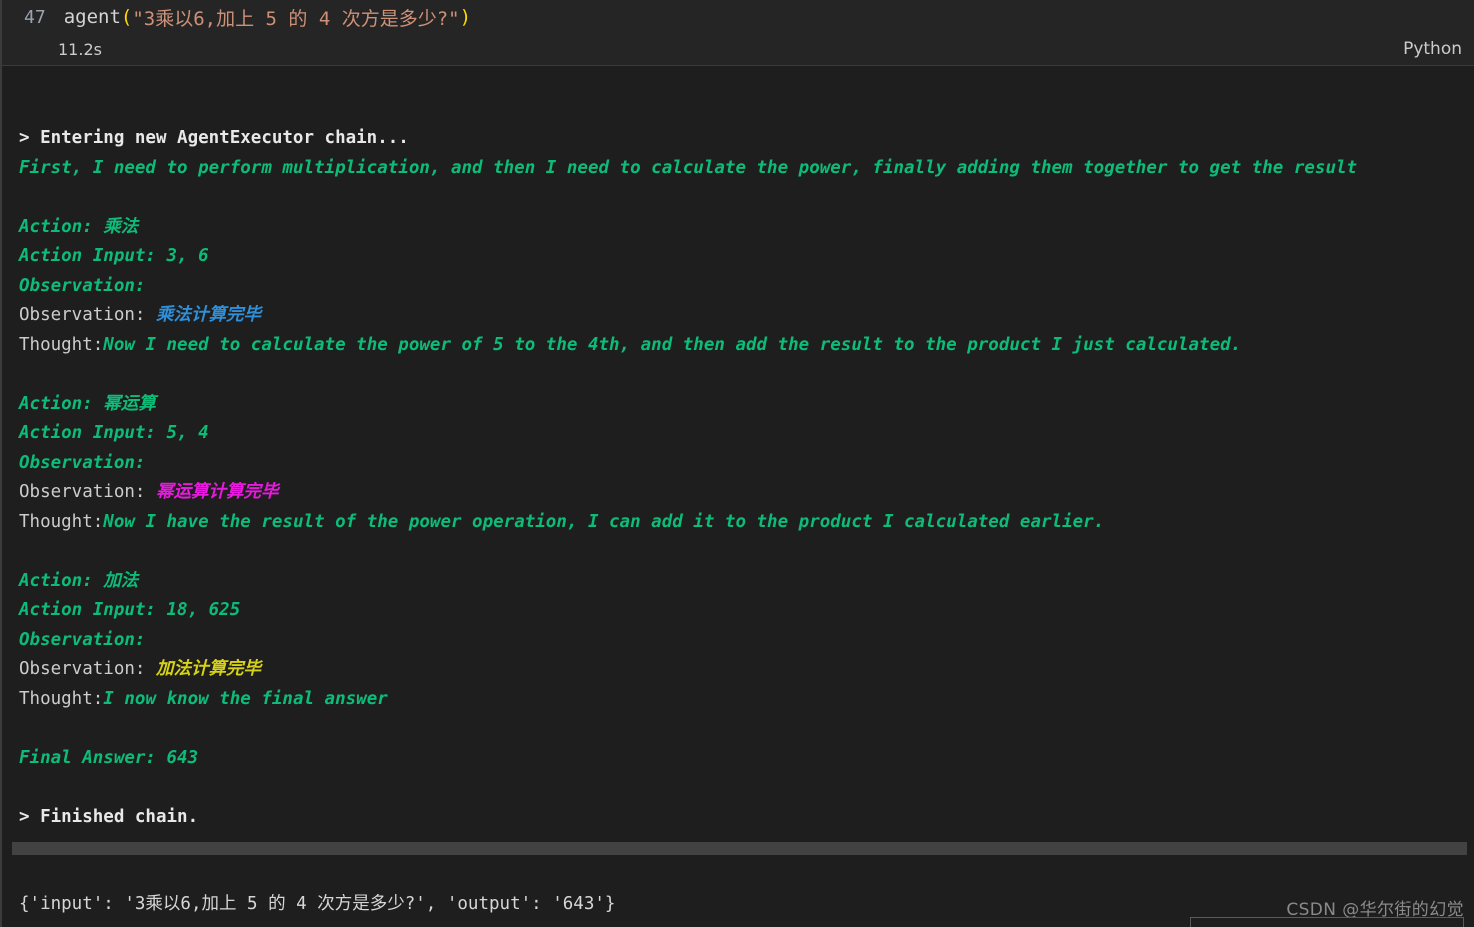  What do you see at coordinates (87, 285) in the screenshot?
I see `output-segment-observation-label-1-0: Observation:` at bounding box center [87, 285].